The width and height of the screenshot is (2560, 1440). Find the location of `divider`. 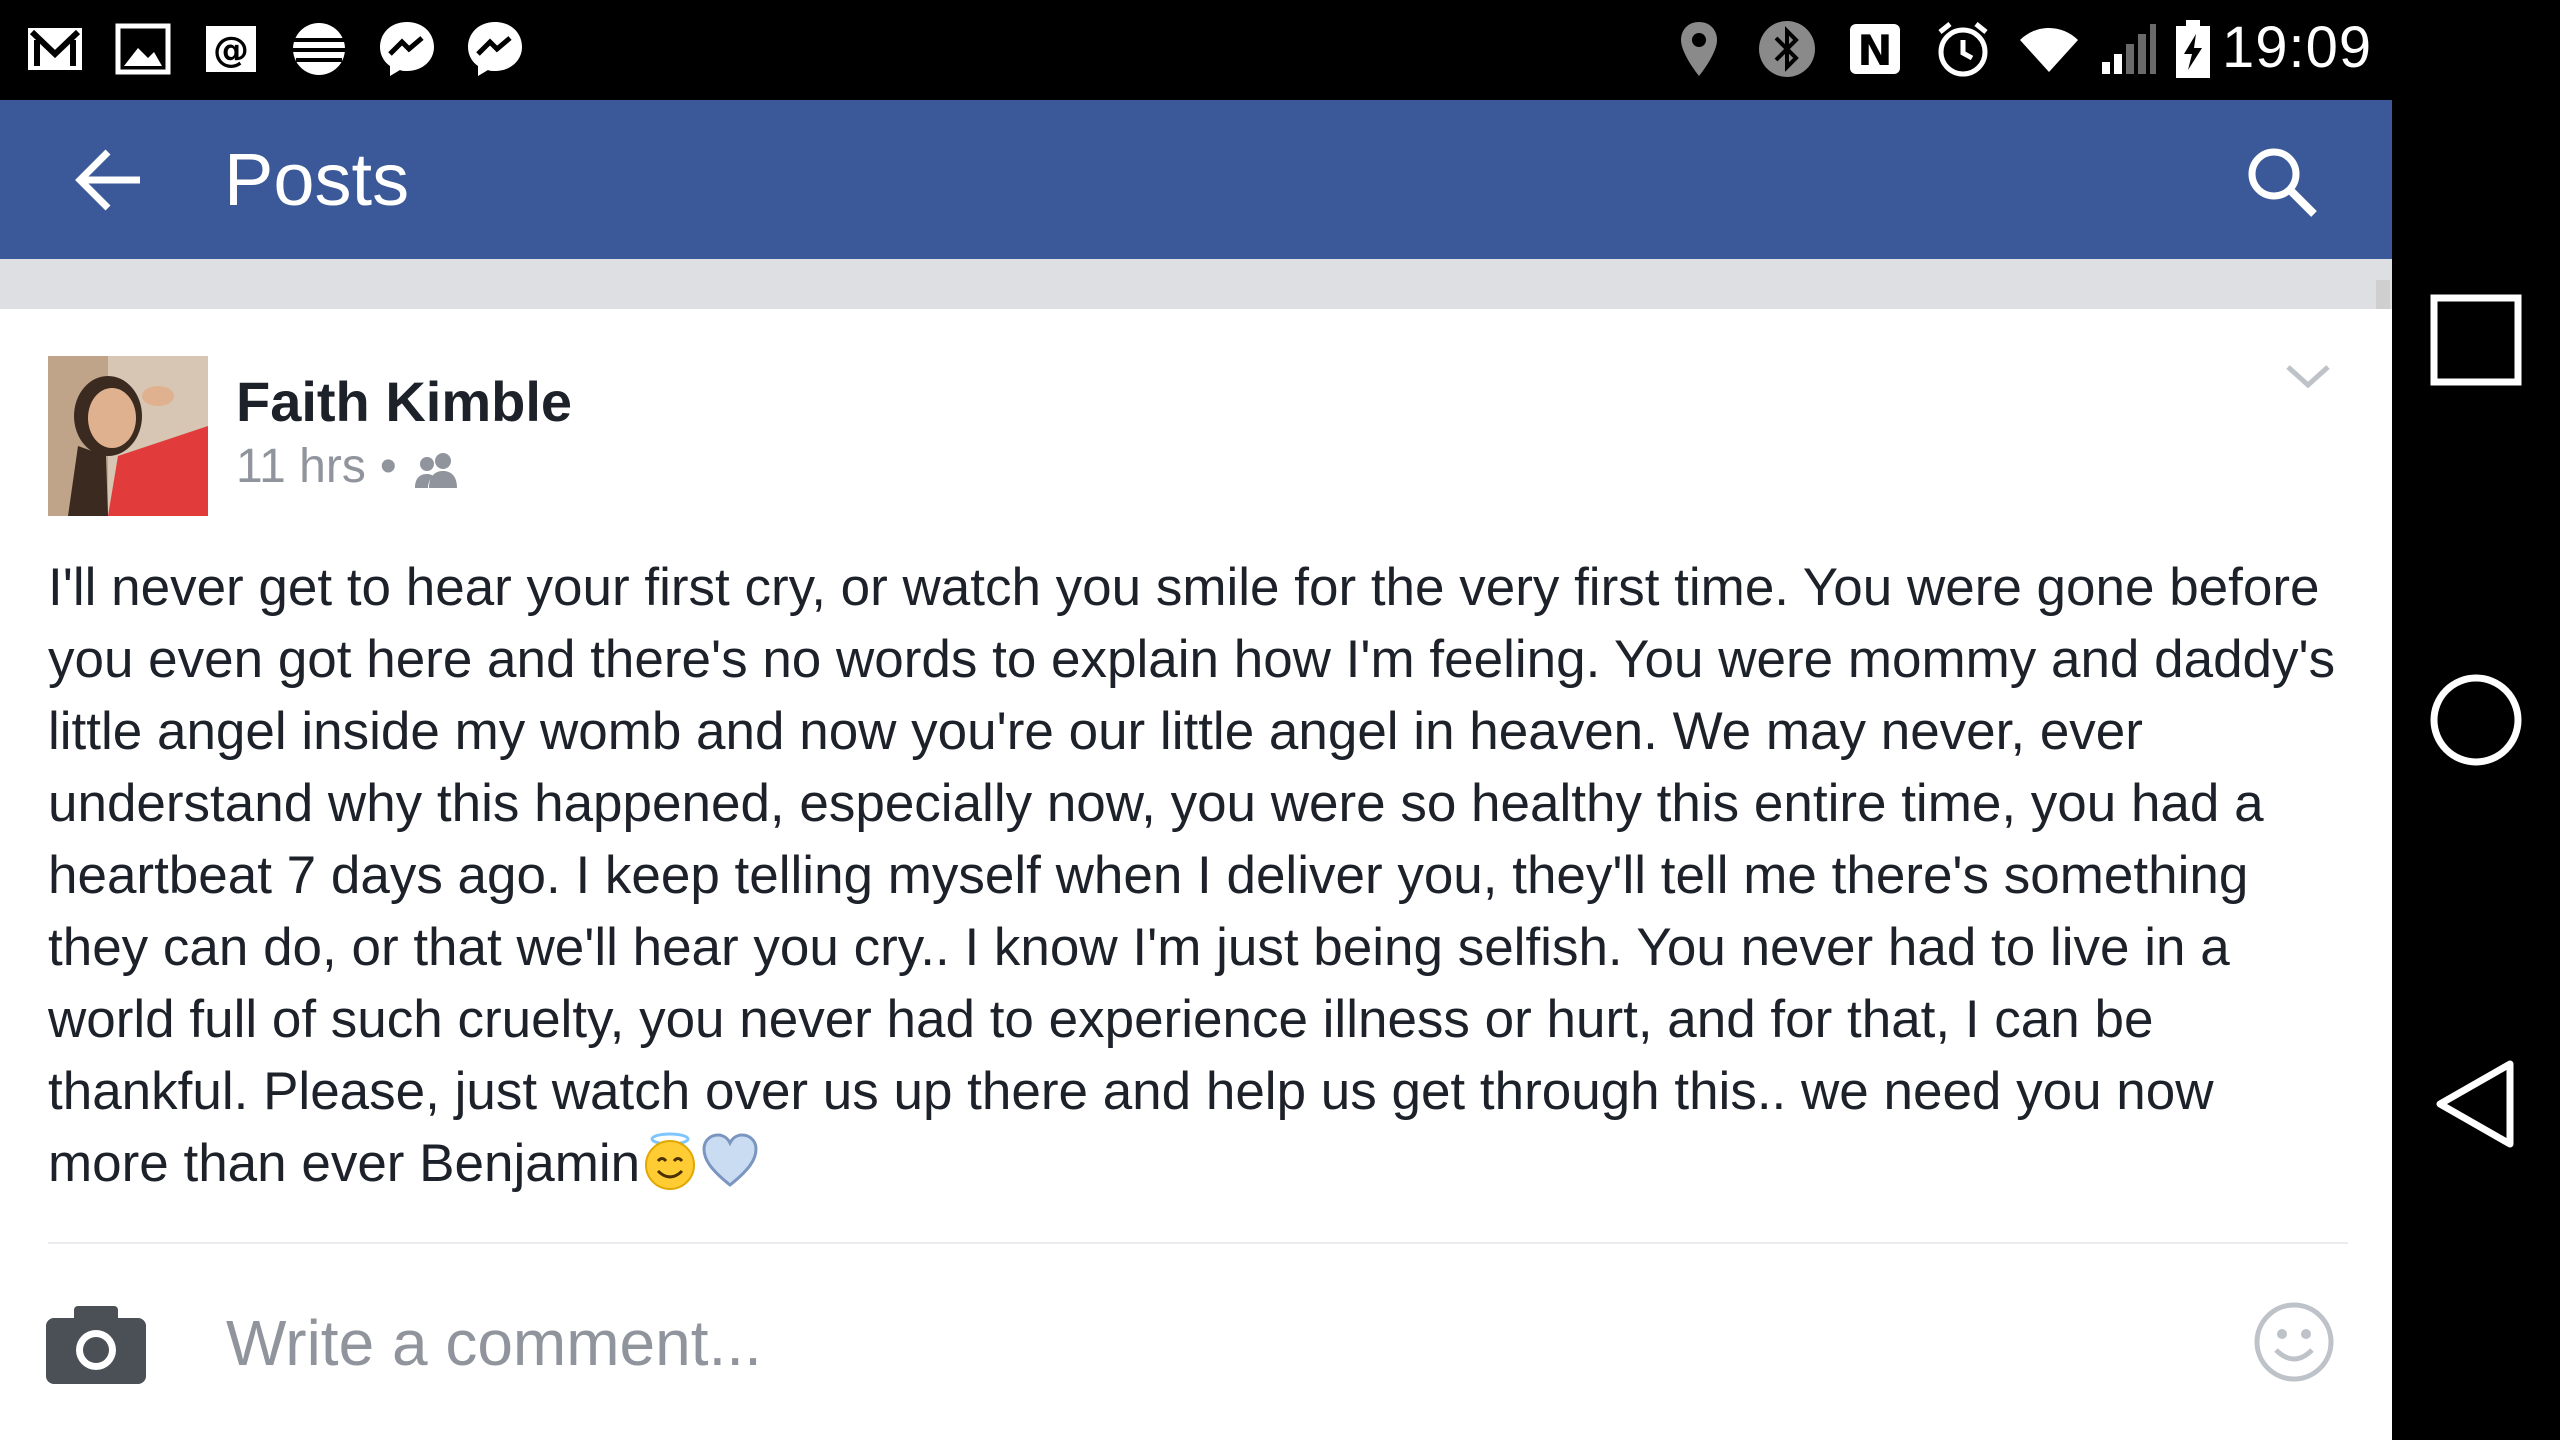

divider is located at coordinates (1198, 1243).